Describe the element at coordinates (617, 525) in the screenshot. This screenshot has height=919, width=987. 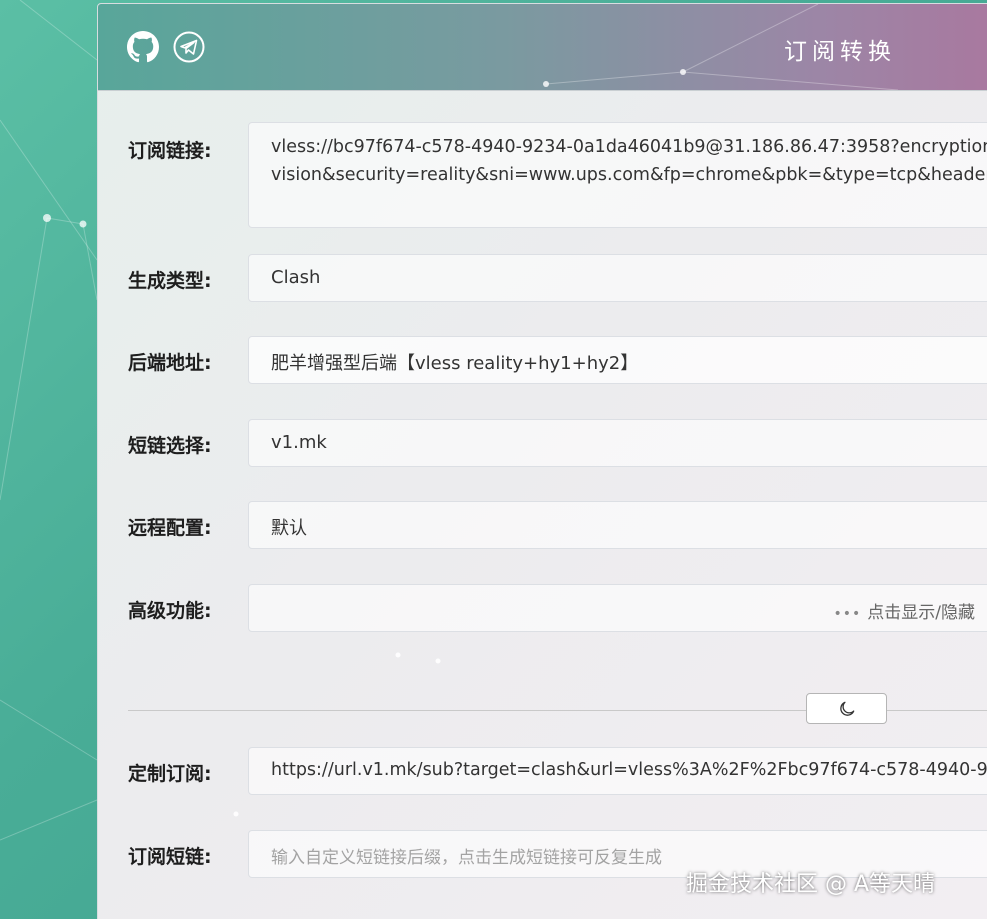
I see `remote-config-select: 默认` at that location.